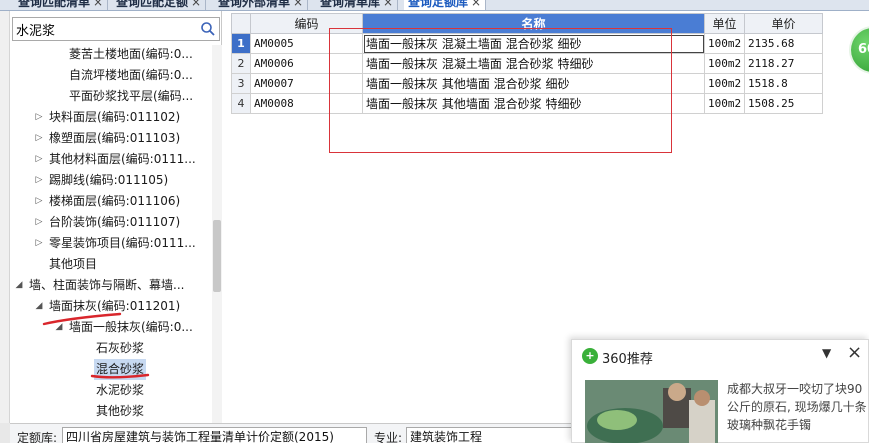 This screenshot has height=443, width=869. What do you see at coordinates (19, 285) in the screenshot?
I see `collapse-arrow-icon: ◢` at bounding box center [19, 285].